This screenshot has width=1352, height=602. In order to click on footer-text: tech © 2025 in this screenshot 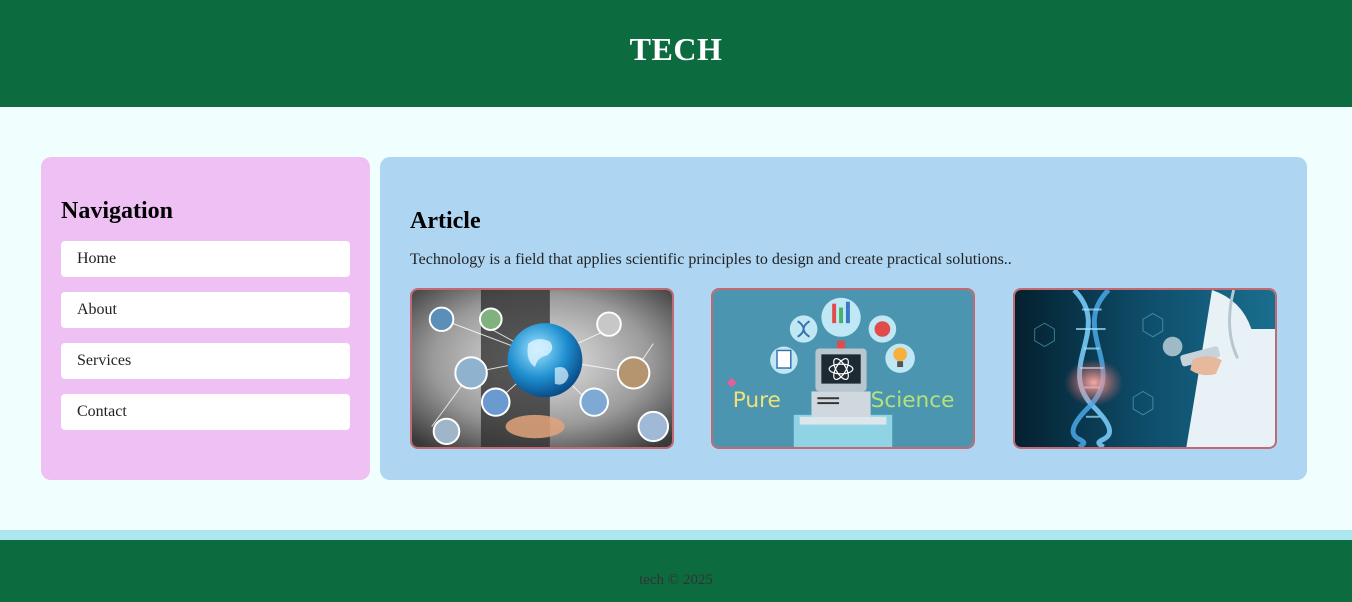, I will do `click(676, 579)`.